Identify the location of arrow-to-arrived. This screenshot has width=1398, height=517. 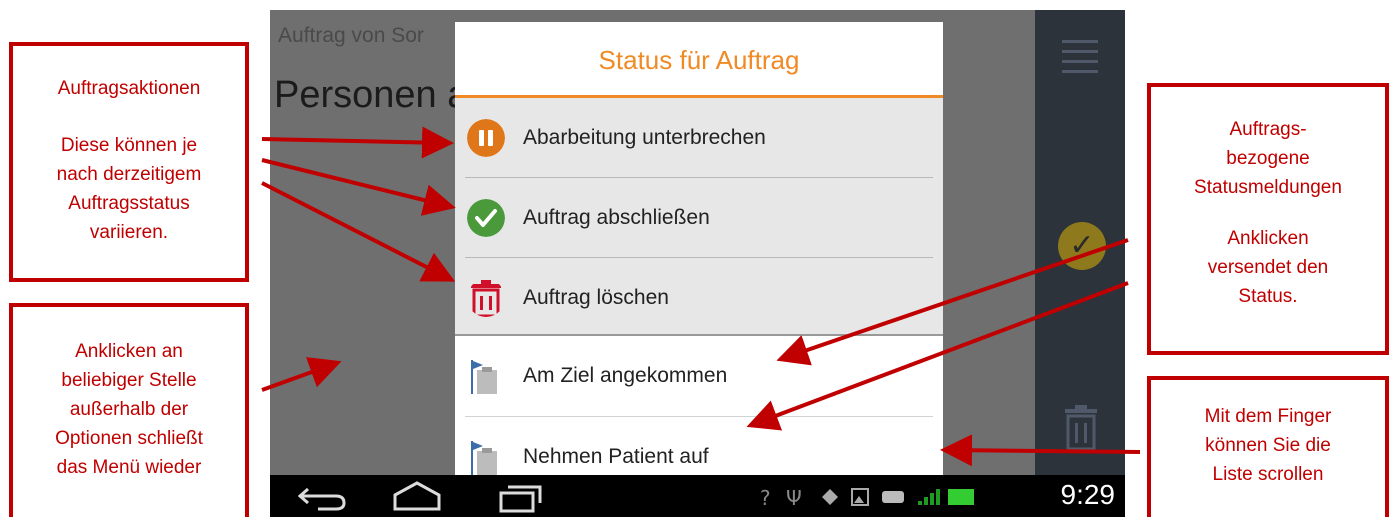
(952, 302).